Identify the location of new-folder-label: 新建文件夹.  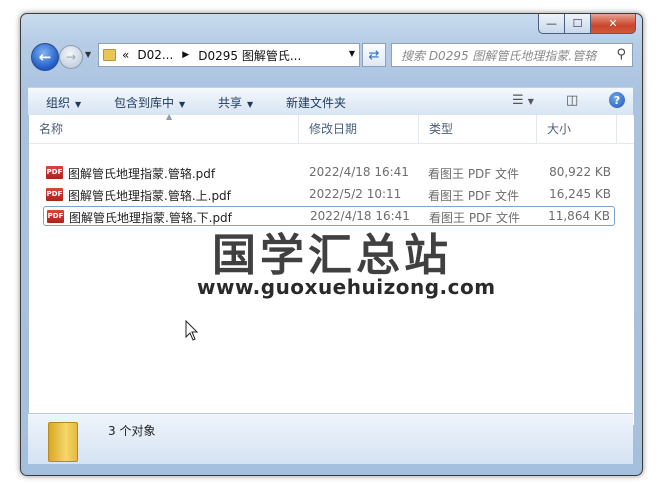
(316, 103).